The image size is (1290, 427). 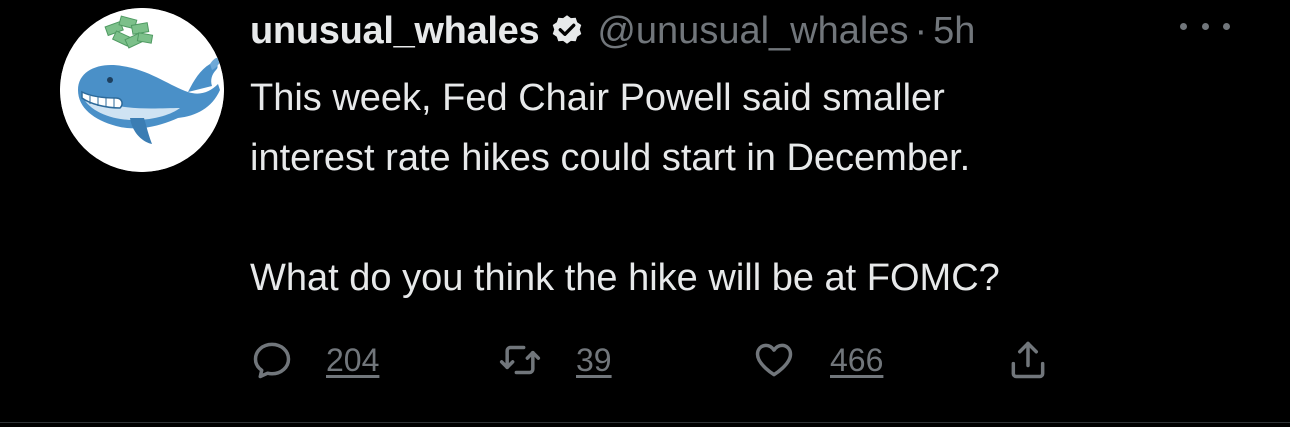 What do you see at coordinates (856, 360) in the screenshot?
I see `like-count: 466` at bounding box center [856, 360].